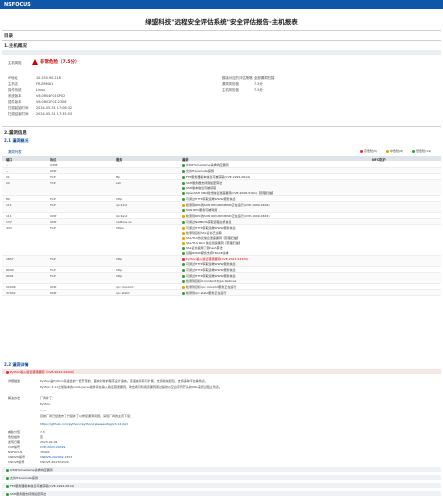  What do you see at coordinates (361, 151) in the screenshot?
I see `high-risk-icon` at bounding box center [361, 151].